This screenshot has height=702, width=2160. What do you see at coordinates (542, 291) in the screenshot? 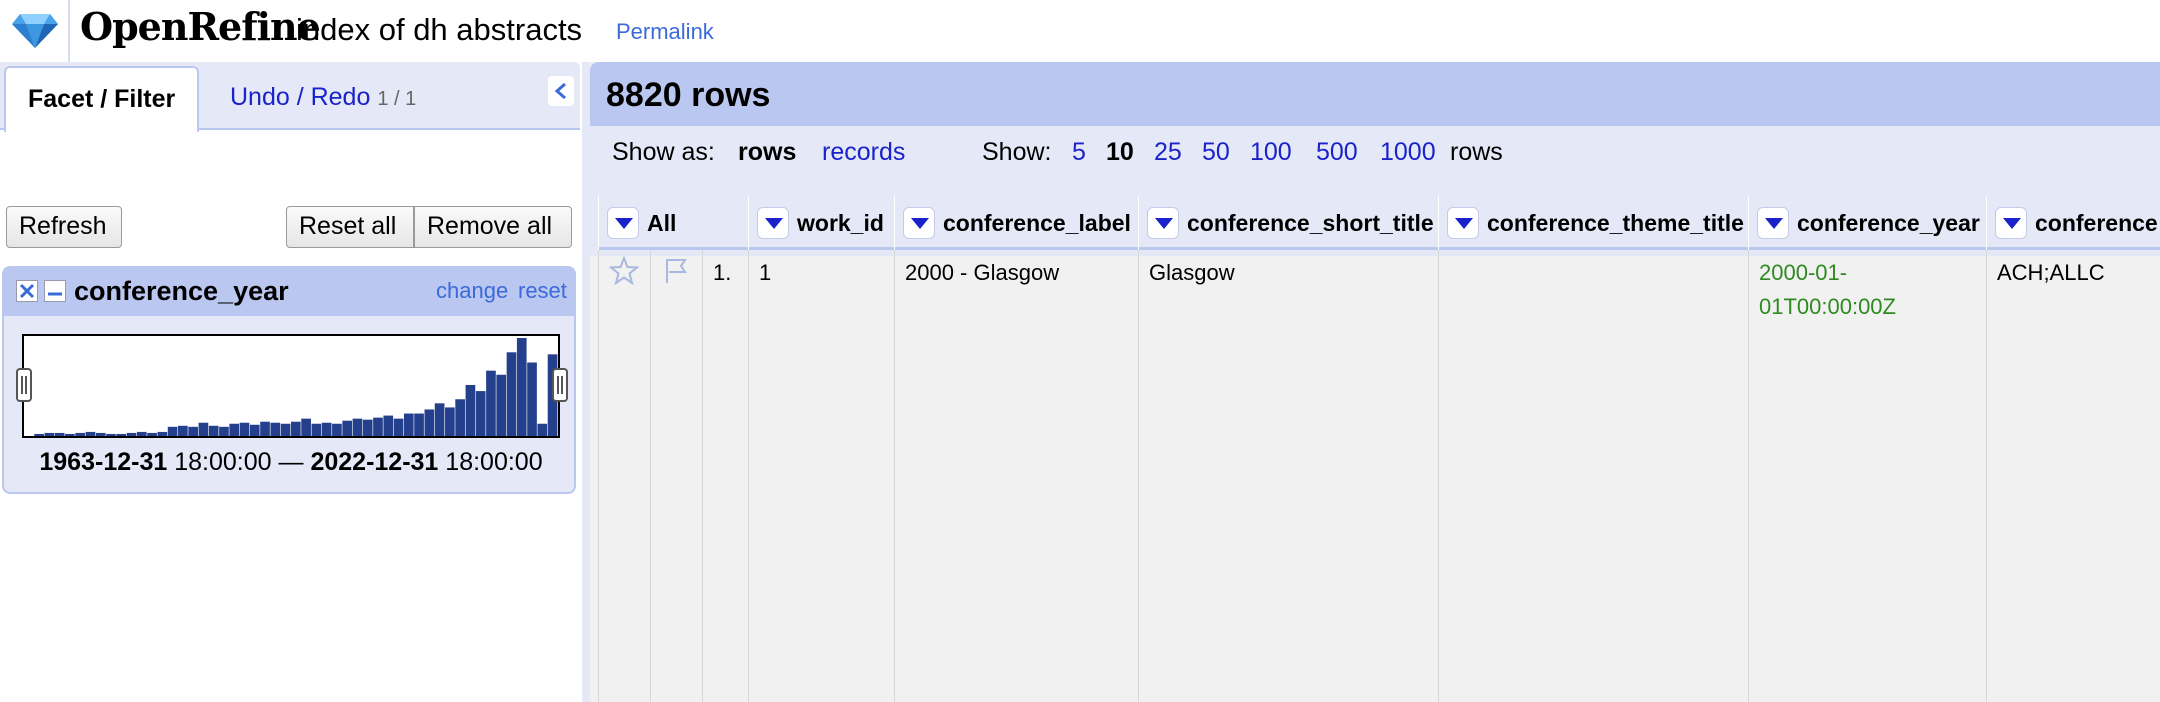
I see `facet-reset-link: reset` at bounding box center [542, 291].